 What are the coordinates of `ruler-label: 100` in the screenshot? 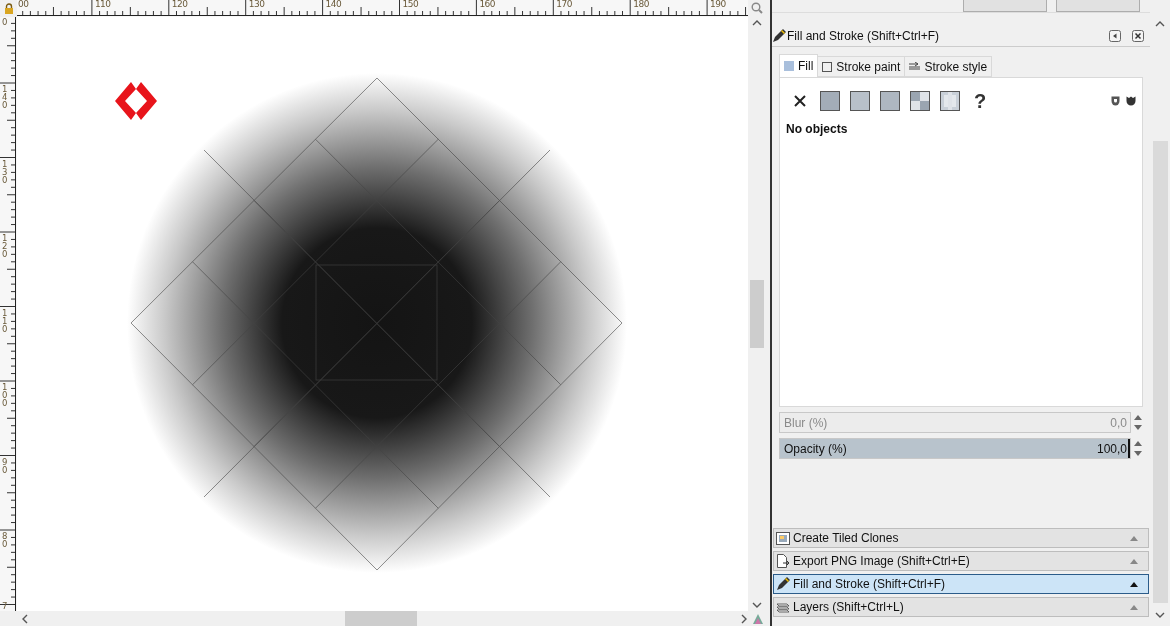 It's located at (5, 395).